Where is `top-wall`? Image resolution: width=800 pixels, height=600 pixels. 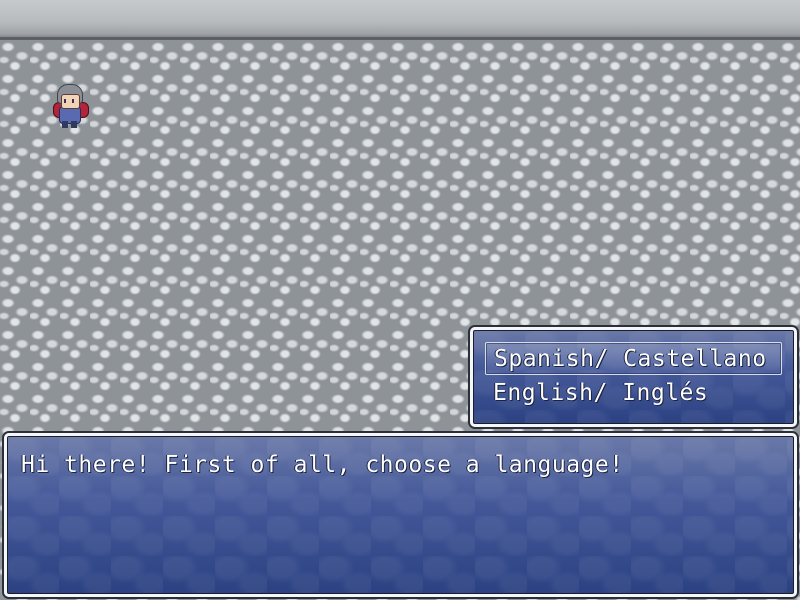
top-wall is located at coordinates (400, 20).